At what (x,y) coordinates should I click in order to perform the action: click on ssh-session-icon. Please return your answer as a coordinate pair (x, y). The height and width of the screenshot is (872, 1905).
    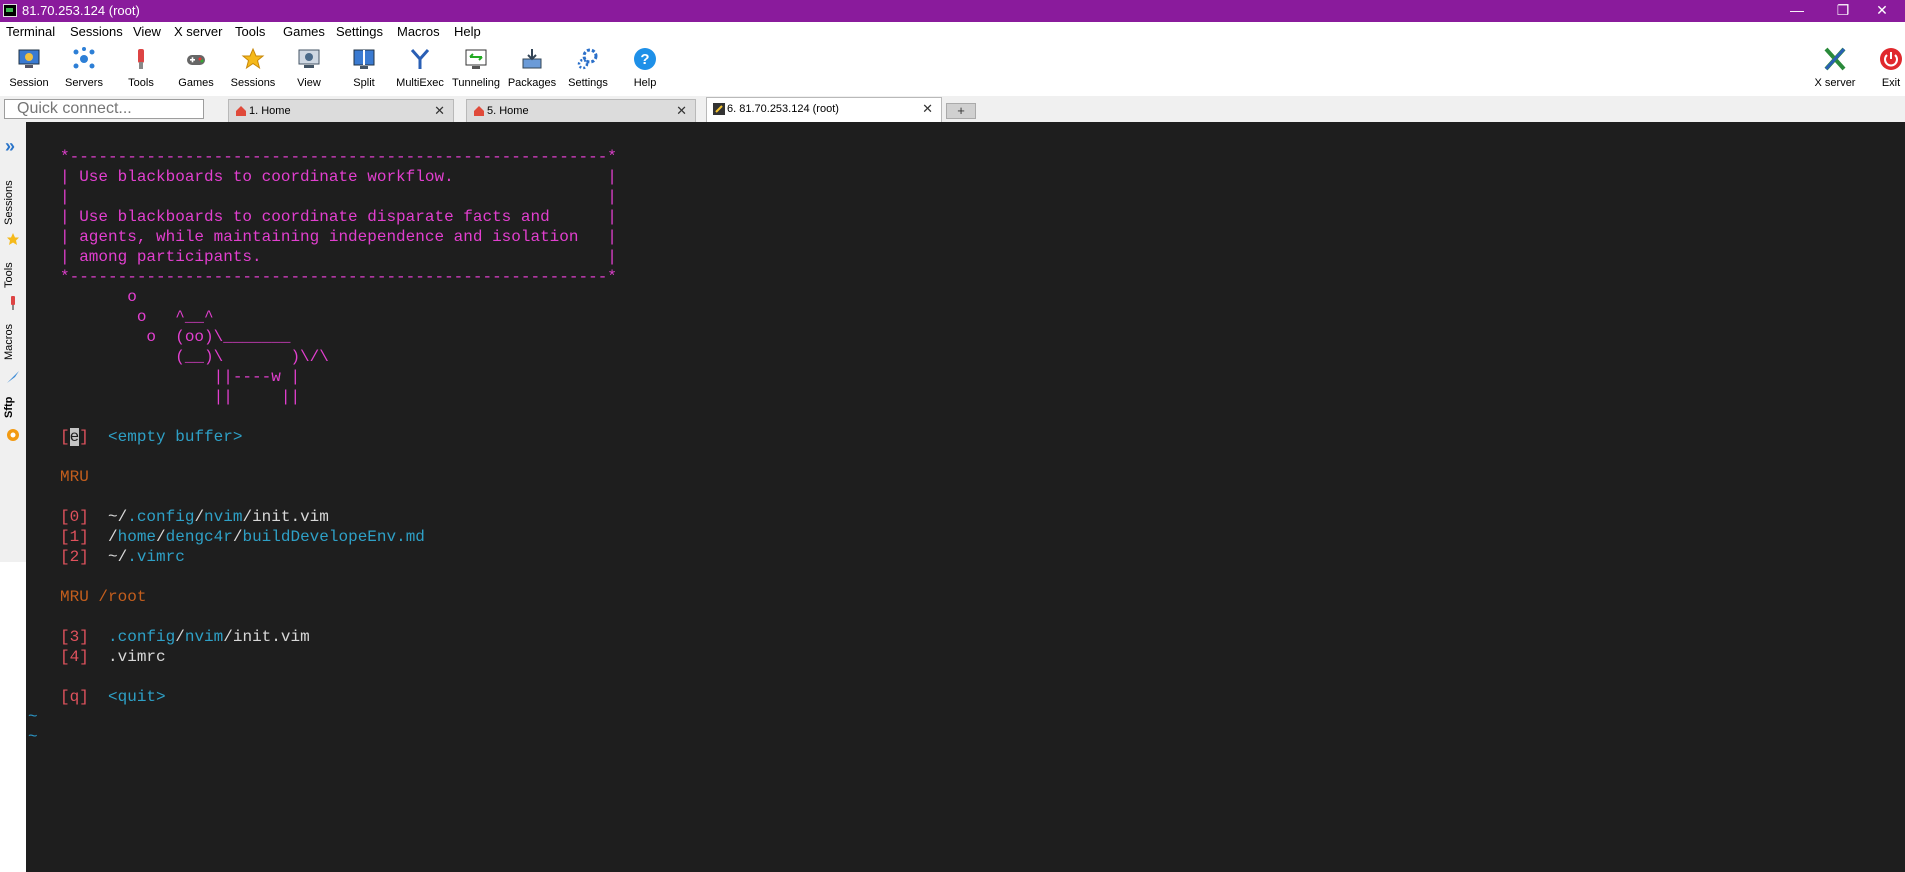
    Looking at the image, I should click on (719, 109).